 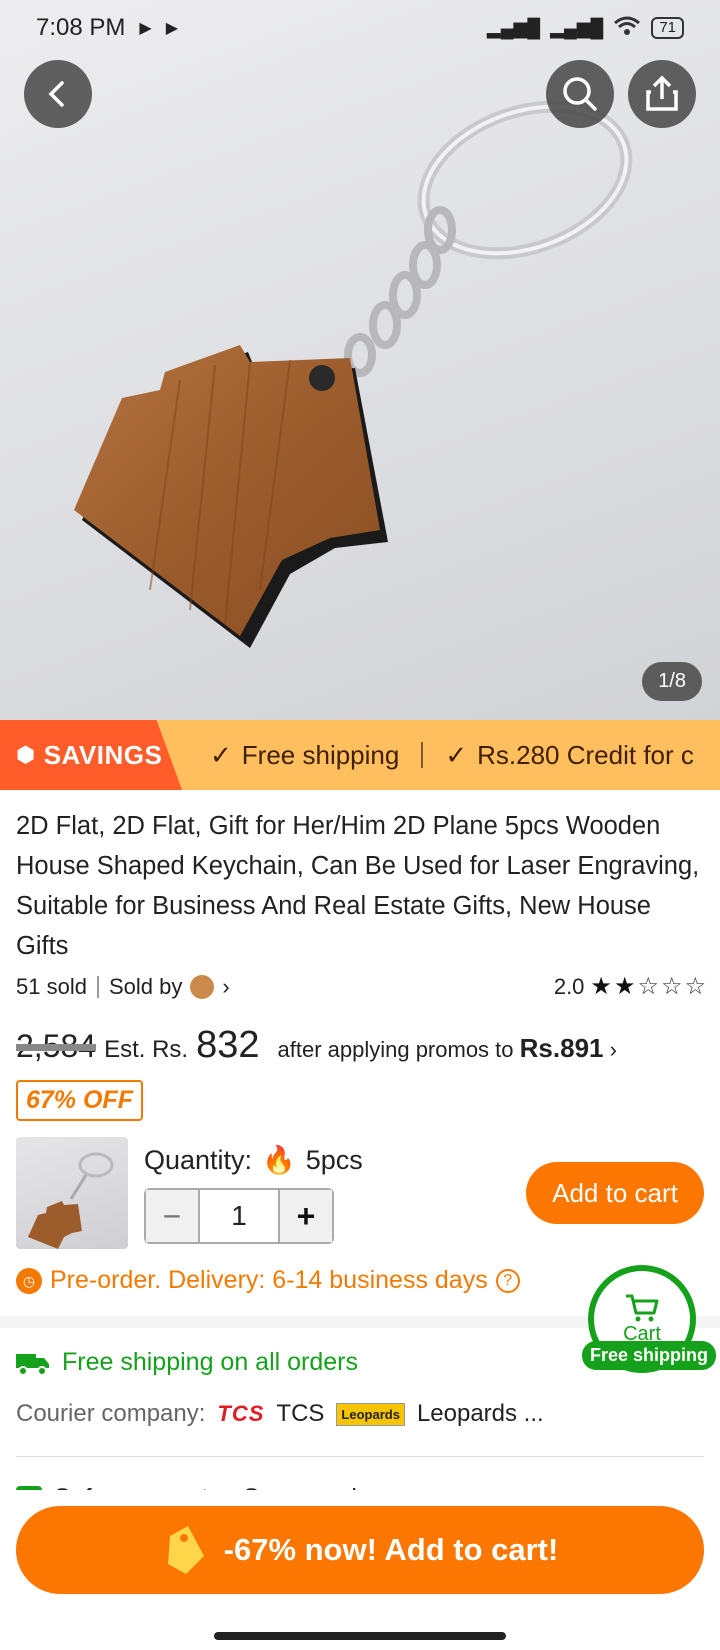 What do you see at coordinates (642, 1307) in the screenshot?
I see `cart-icon` at bounding box center [642, 1307].